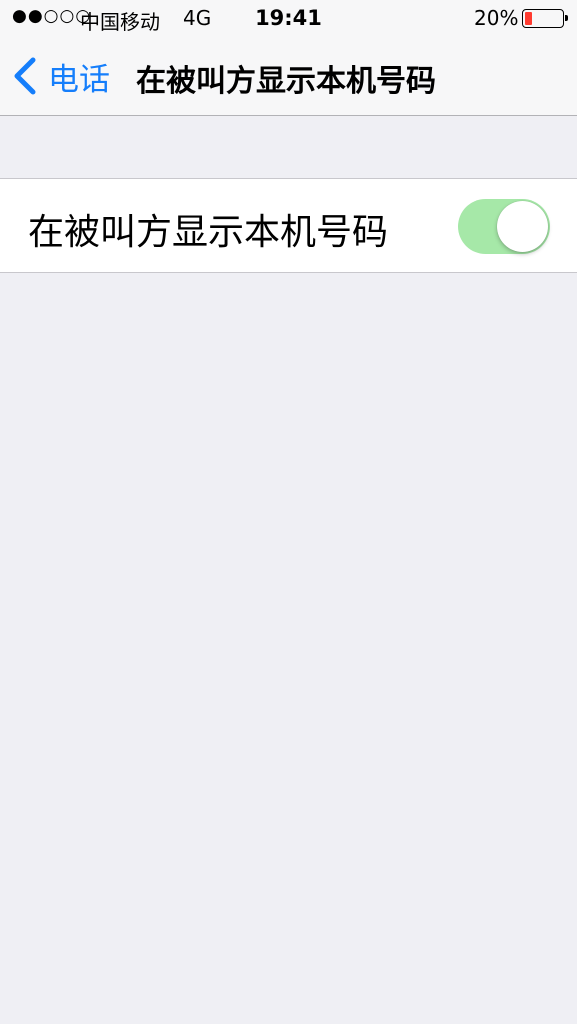 The width and height of the screenshot is (577, 1024). I want to click on back-button: 电话, so click(61, 76).